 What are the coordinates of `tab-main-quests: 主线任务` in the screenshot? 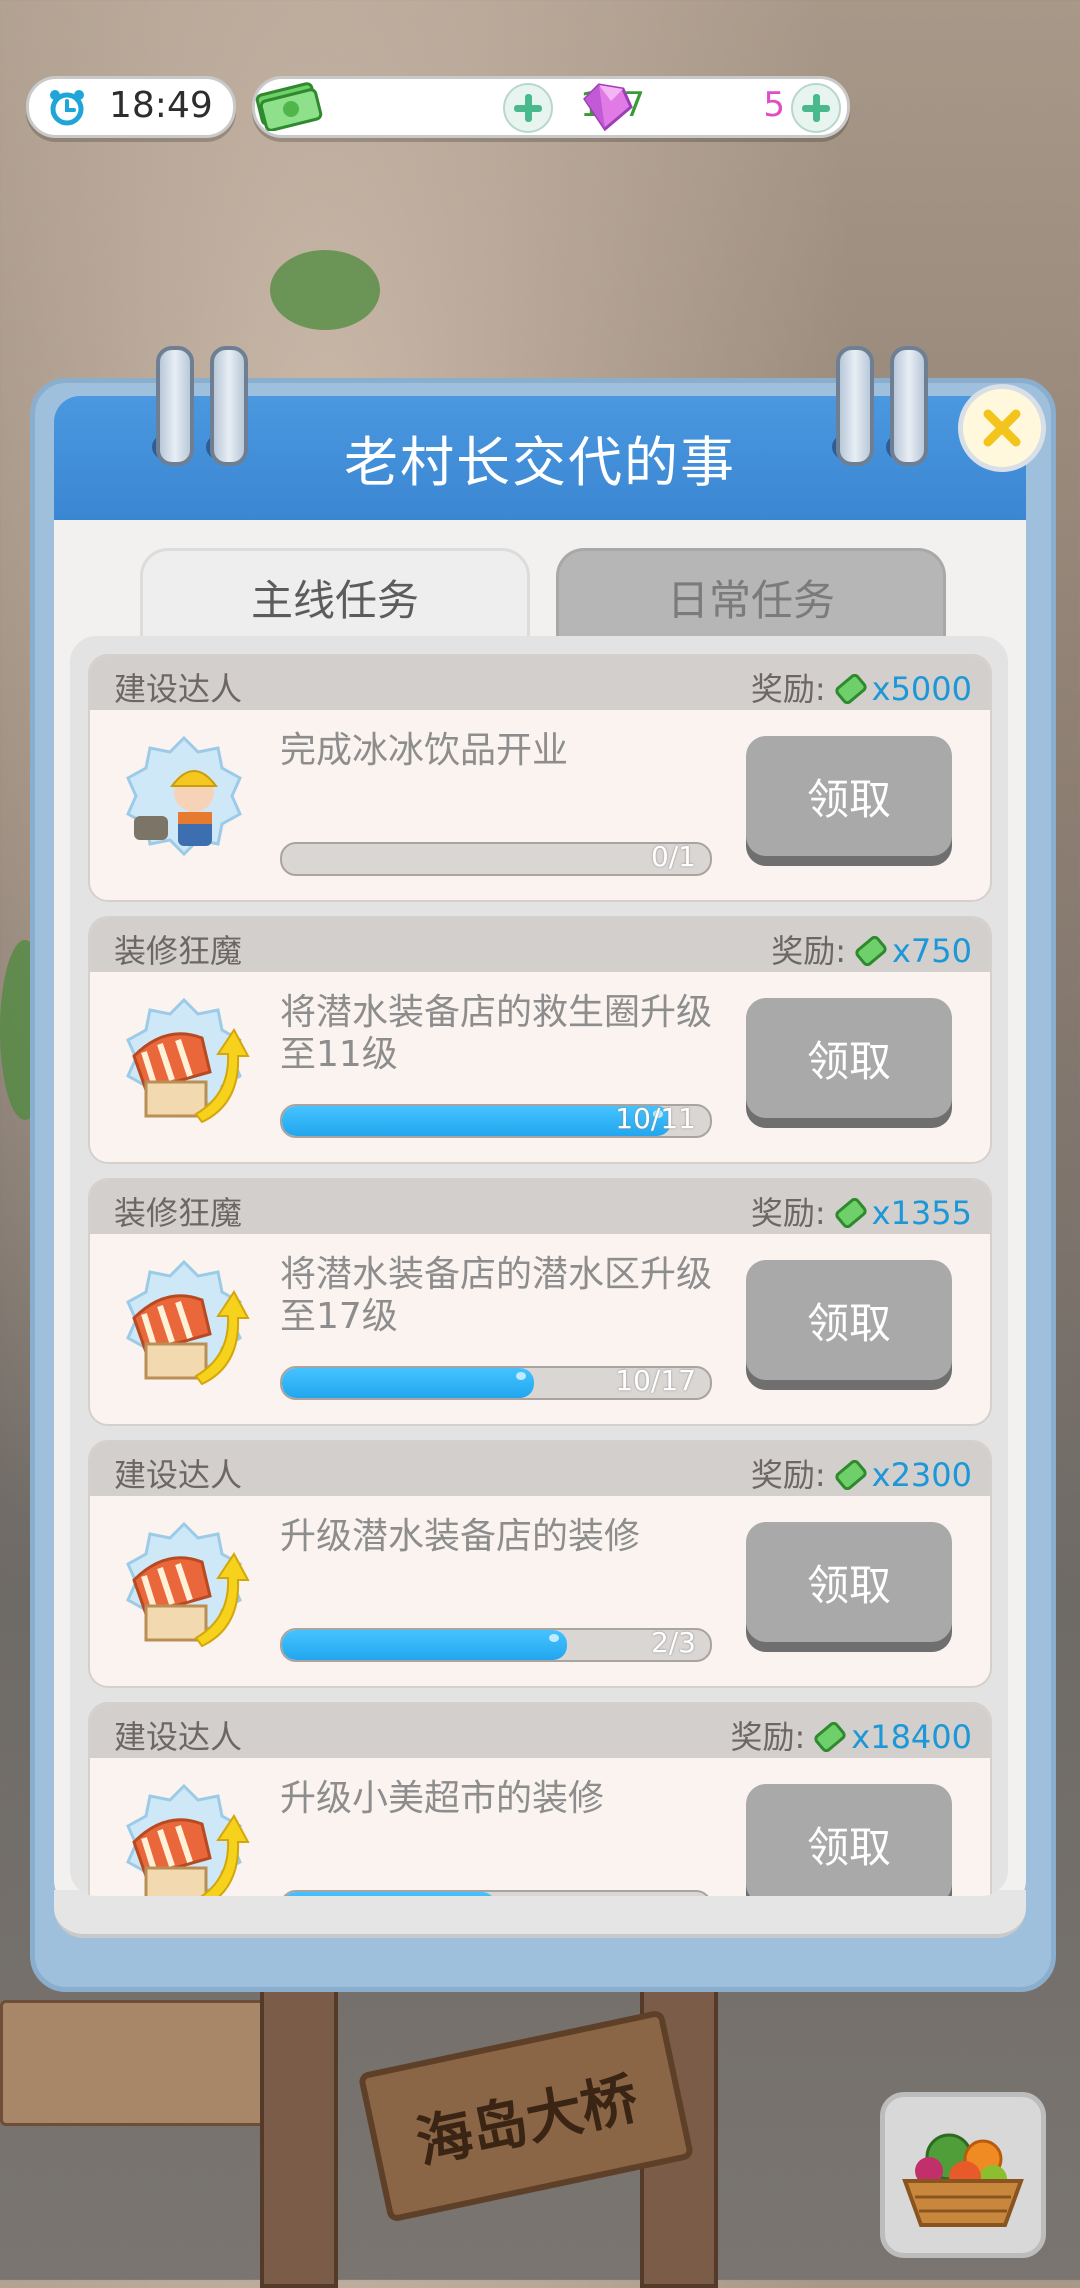 It's located at (335, 595).